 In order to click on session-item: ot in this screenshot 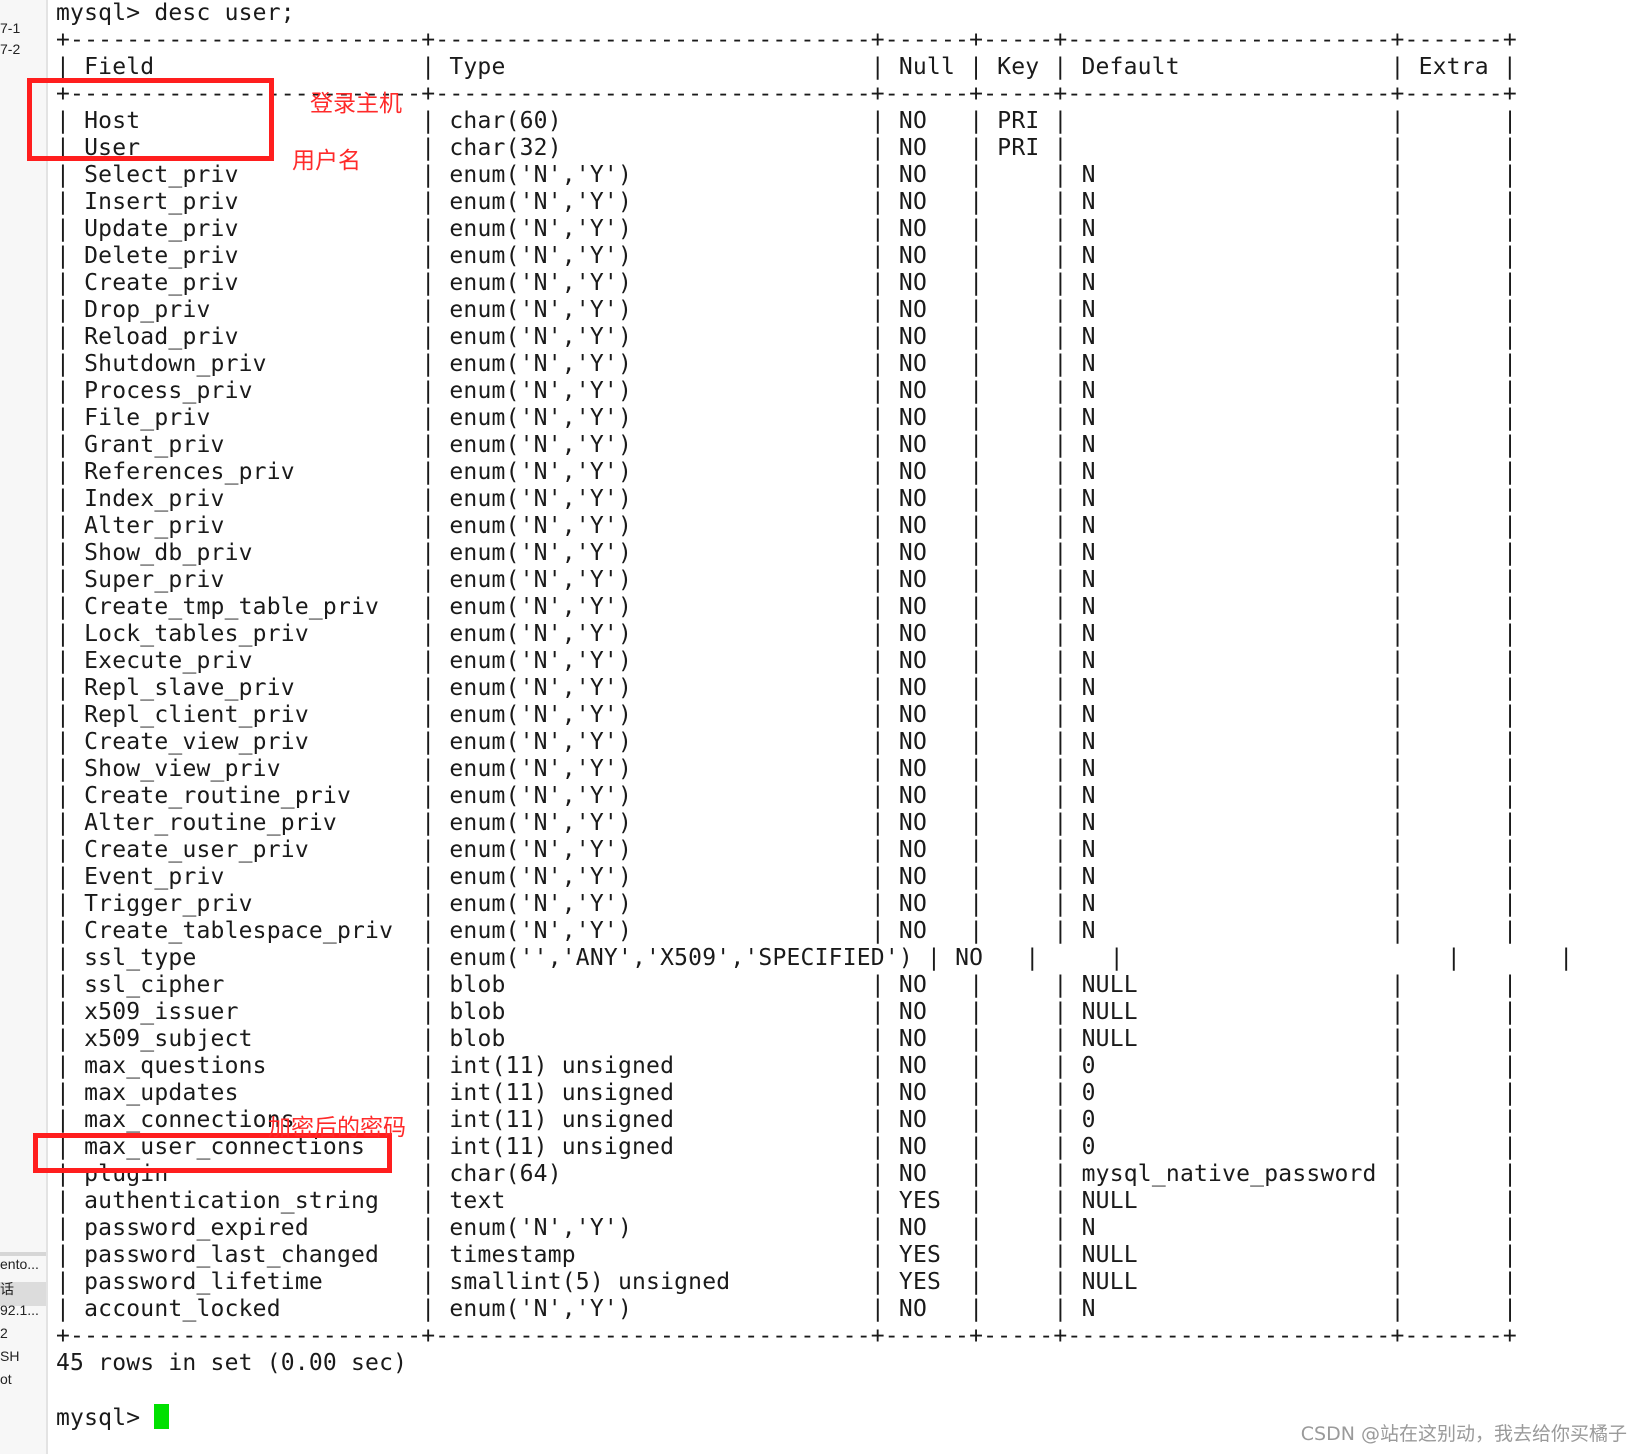, I will do `click(6, 1379)`.